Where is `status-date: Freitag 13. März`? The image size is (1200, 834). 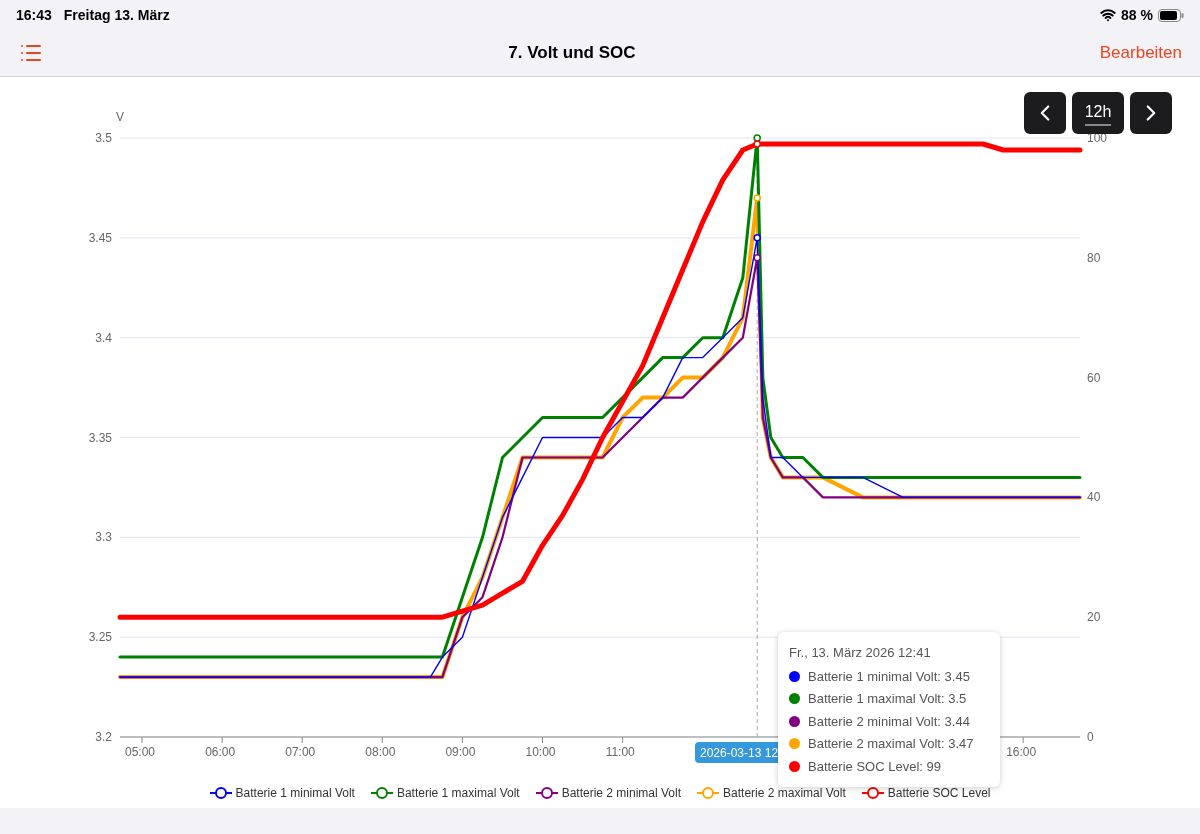
status-date: Freitag 13. März is located at coordinates (116, 15).